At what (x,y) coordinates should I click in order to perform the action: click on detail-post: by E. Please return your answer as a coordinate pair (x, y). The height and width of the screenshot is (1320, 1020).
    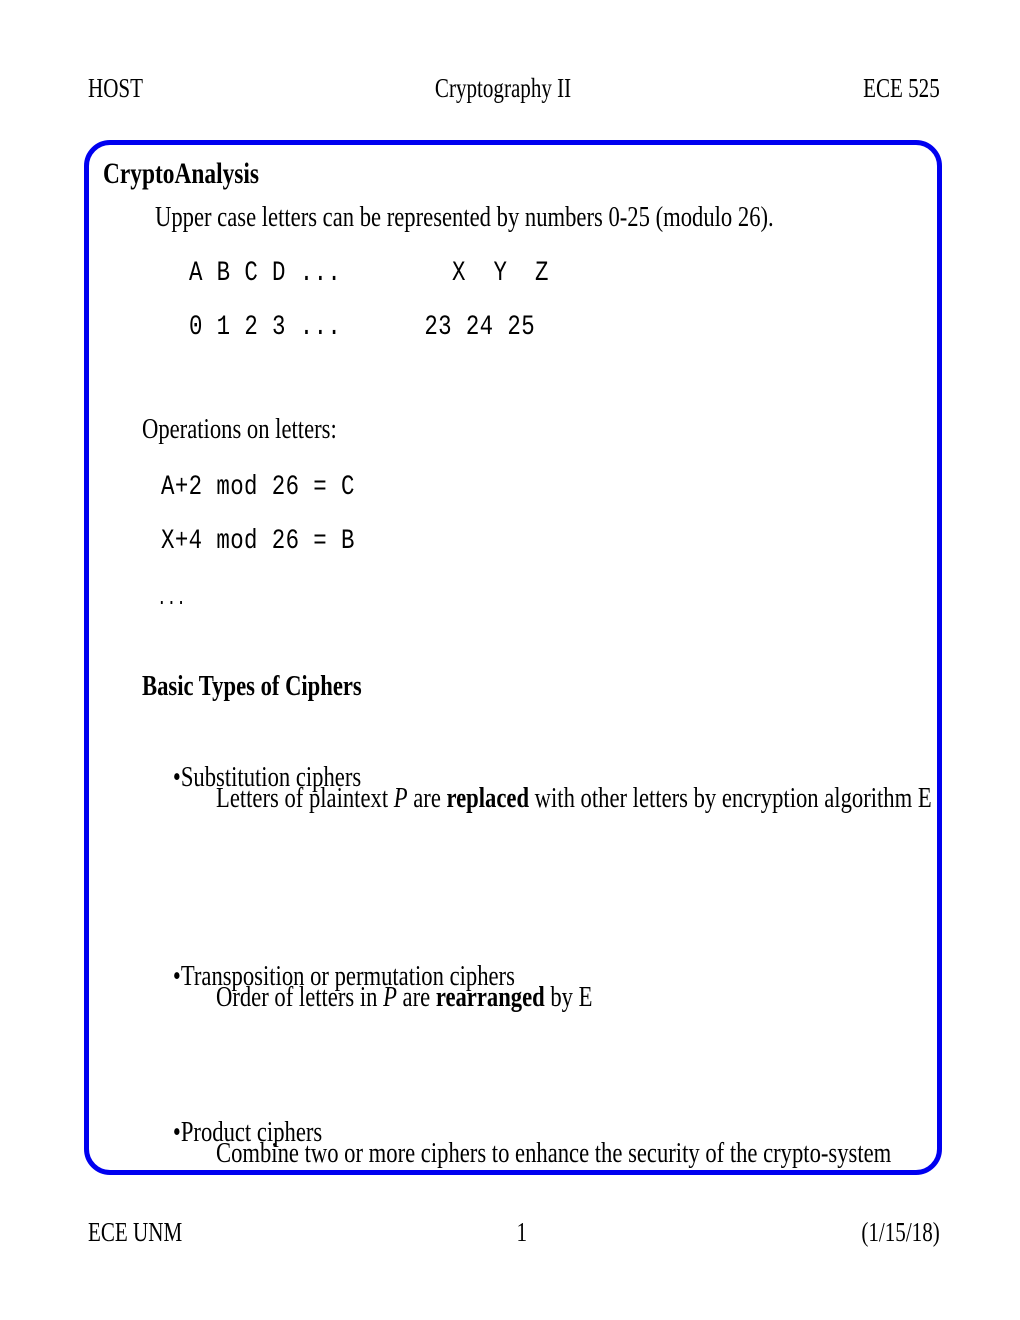
    Looking at the image, I should click on (568, 997).